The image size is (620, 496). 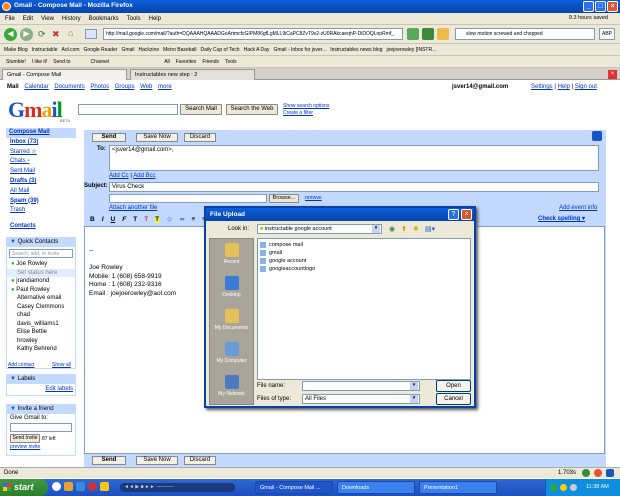 What do you see at coordinates (612, 6) in the screenshot?
I see `close-button: ×` at bounding box center [612, 6].